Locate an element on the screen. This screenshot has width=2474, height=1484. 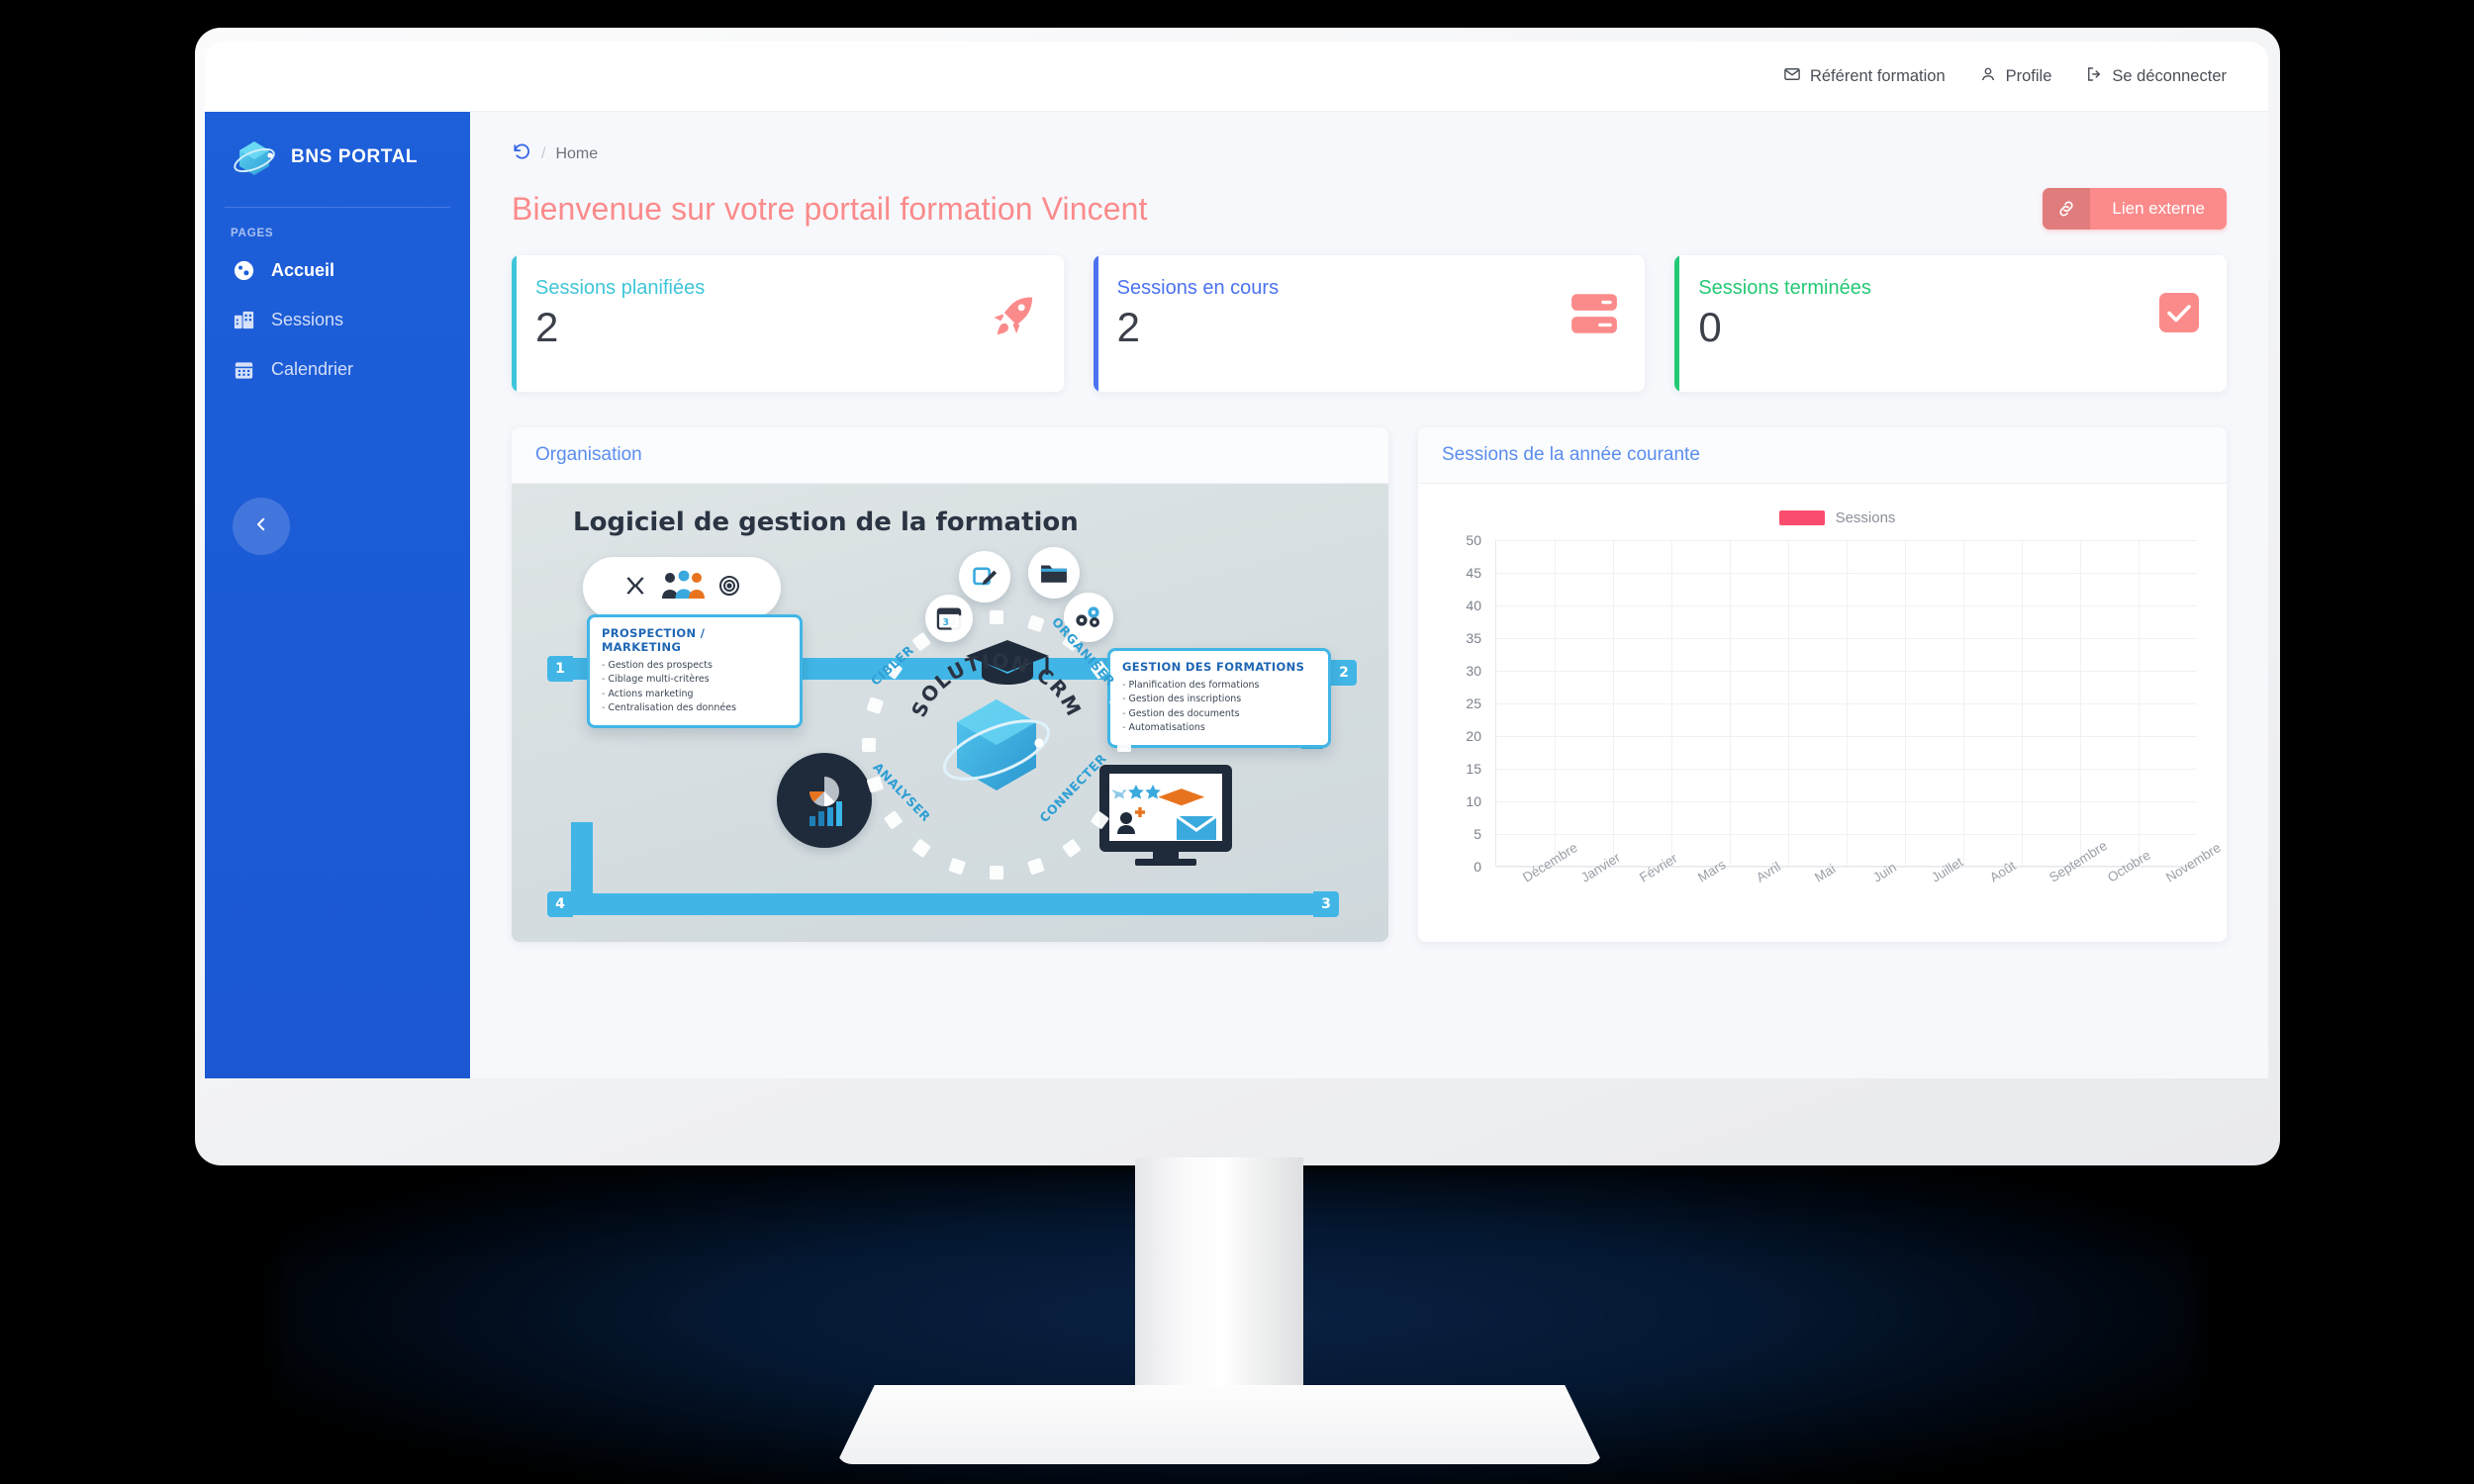
sidebar-section-label: PAGES is located at coordinates (253, 233).